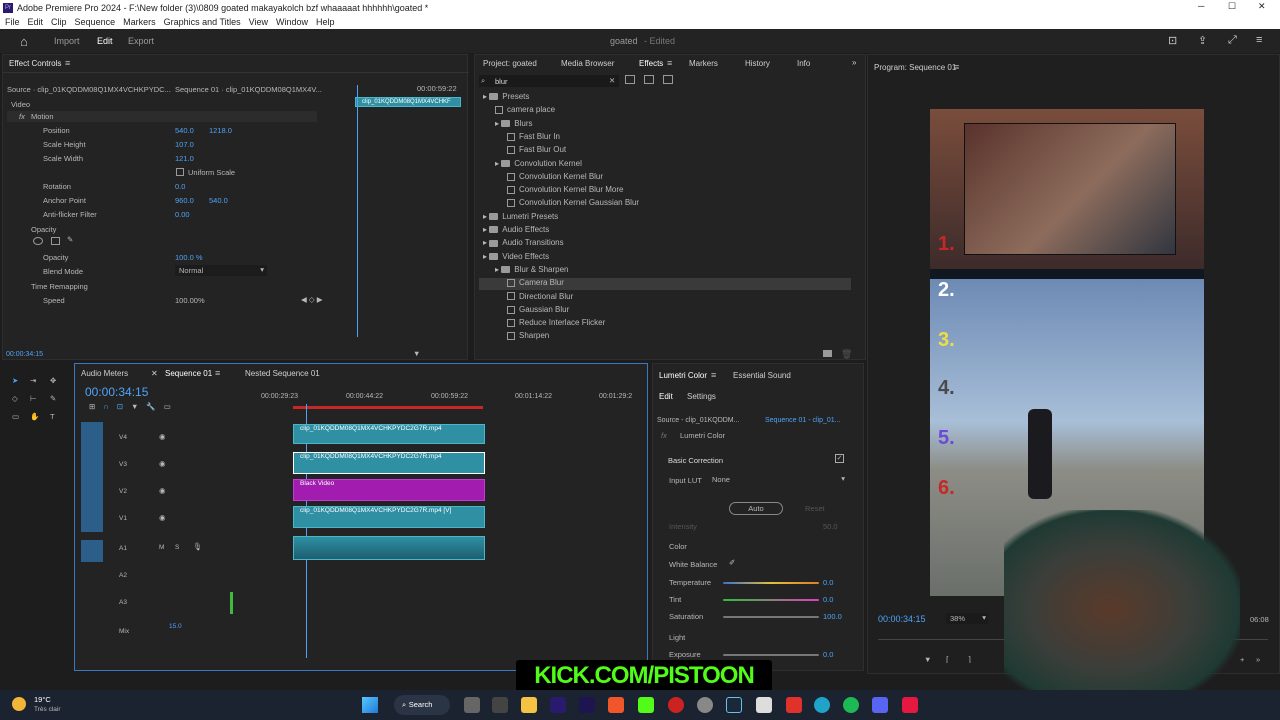 The image size is (1280, 720). What do you see at coordinates (422, 705) in the screenshot?
I see `taskbar-search: ⌕ Search` at bounding box center [422, 705].